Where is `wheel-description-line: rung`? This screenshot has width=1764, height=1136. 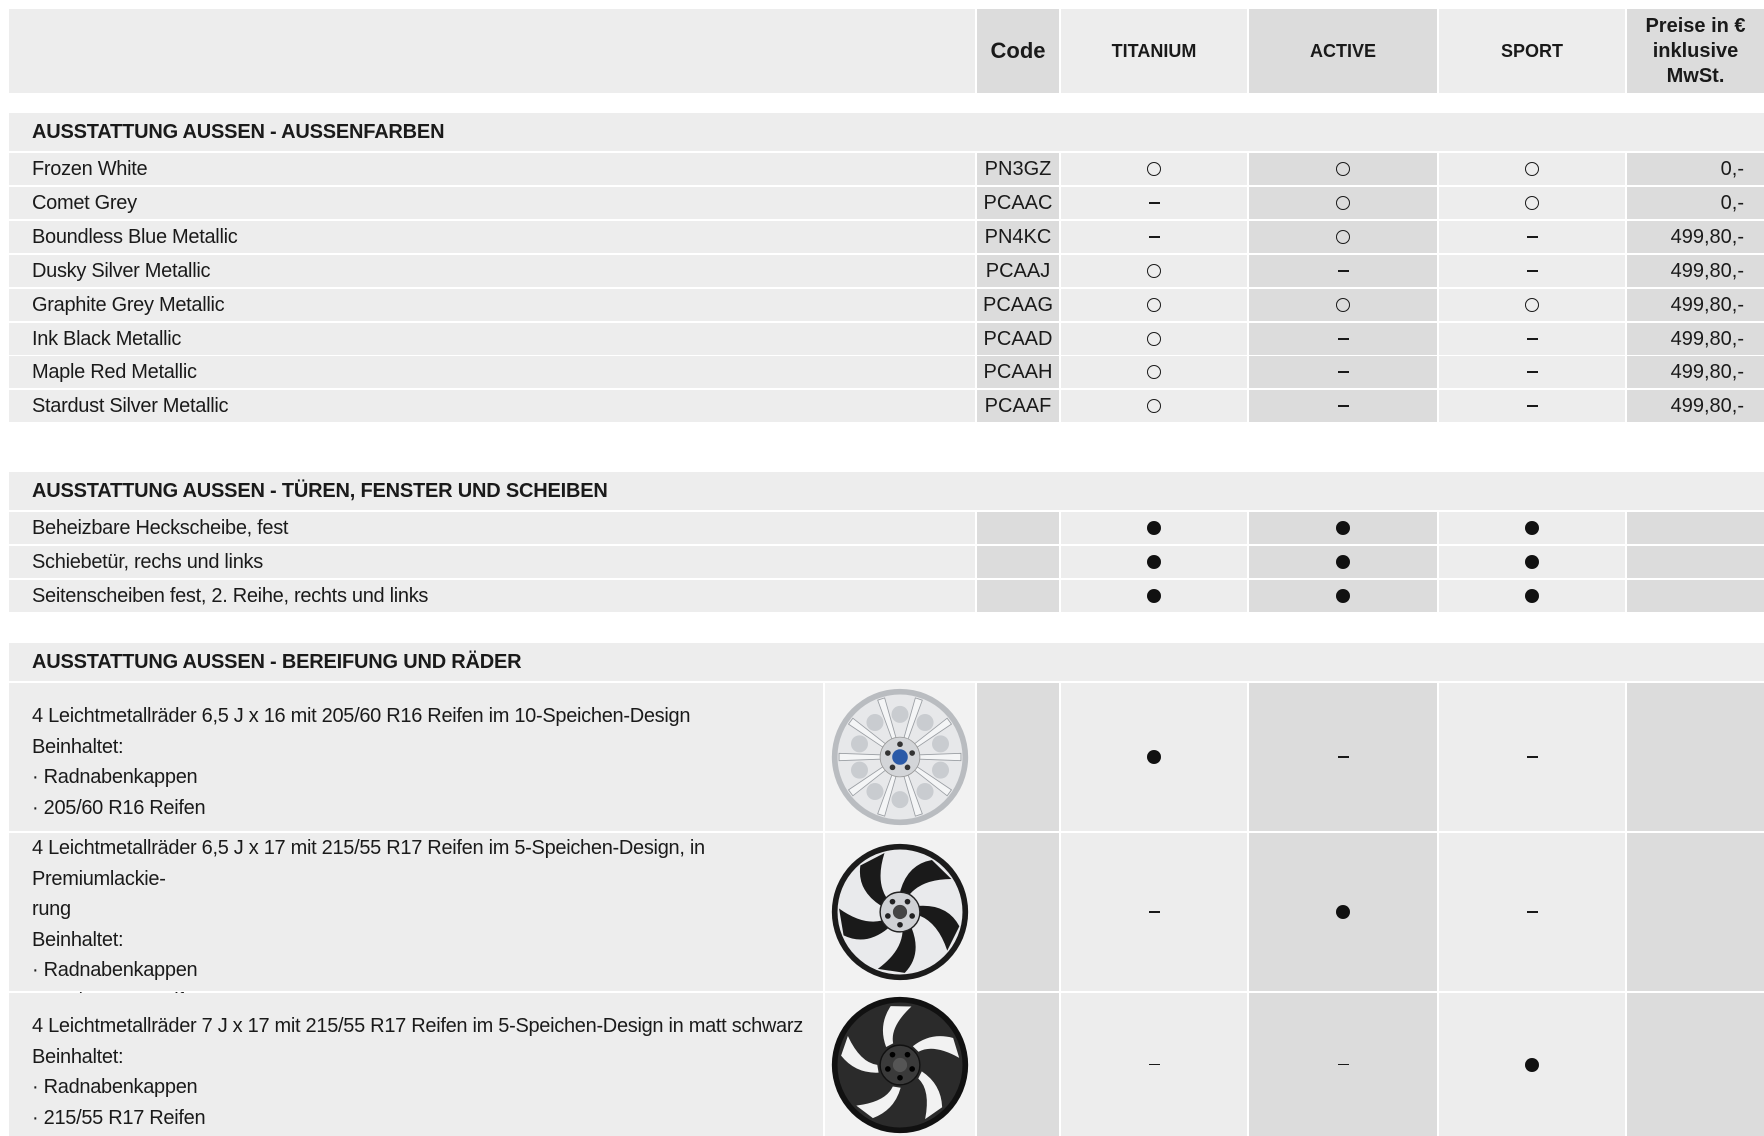
wheel-description-line: rung is located at coordinates (51, 909).